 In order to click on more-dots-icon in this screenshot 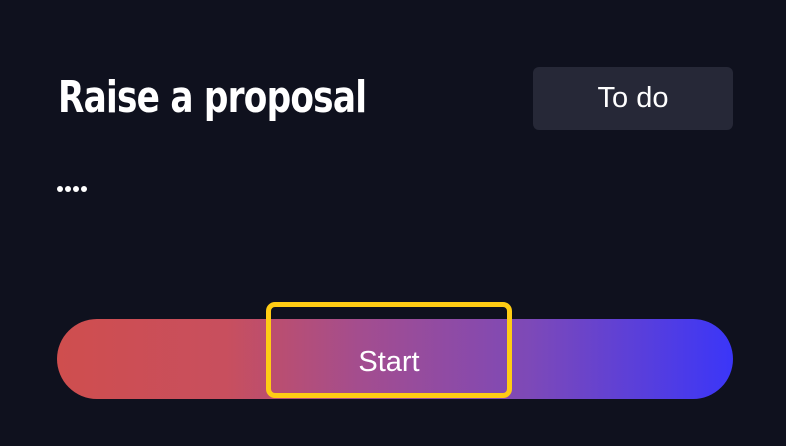, I will do `click(72, 189)`.